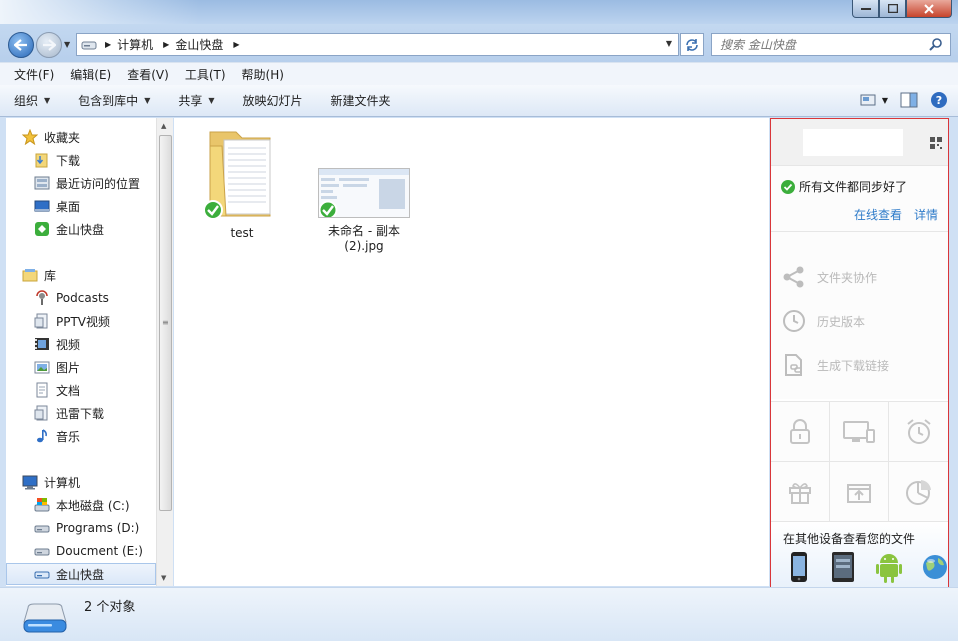  I want to click on address-dropdown: ▼, so click(669, 43).